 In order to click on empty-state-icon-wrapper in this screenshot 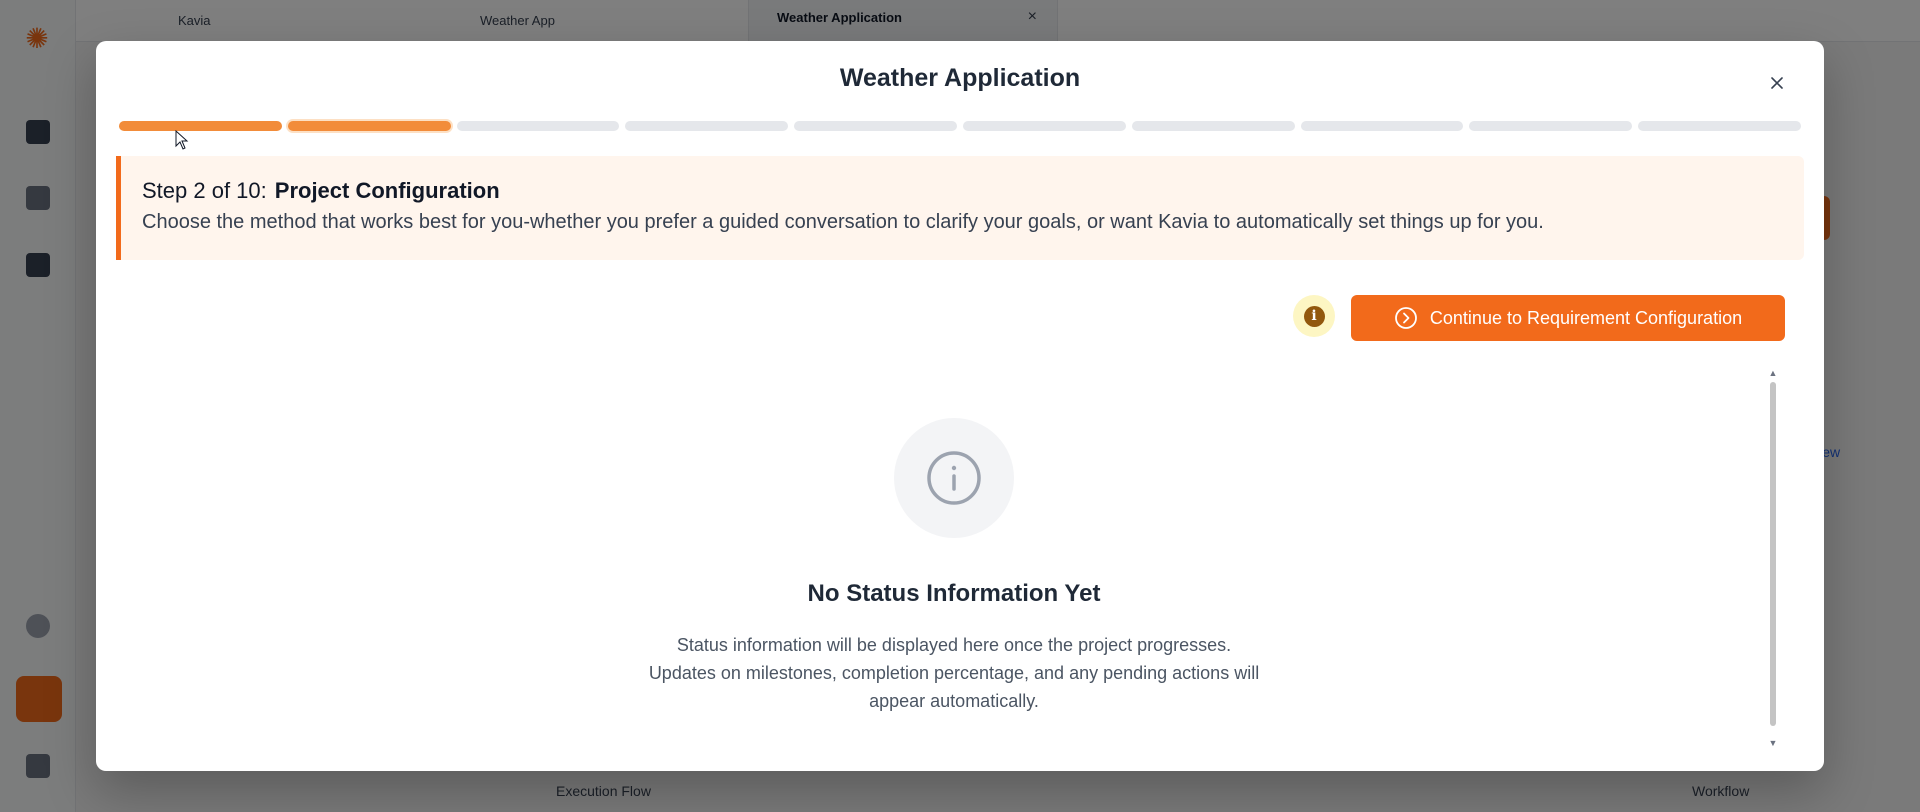, I will do `click(954, 478)`.